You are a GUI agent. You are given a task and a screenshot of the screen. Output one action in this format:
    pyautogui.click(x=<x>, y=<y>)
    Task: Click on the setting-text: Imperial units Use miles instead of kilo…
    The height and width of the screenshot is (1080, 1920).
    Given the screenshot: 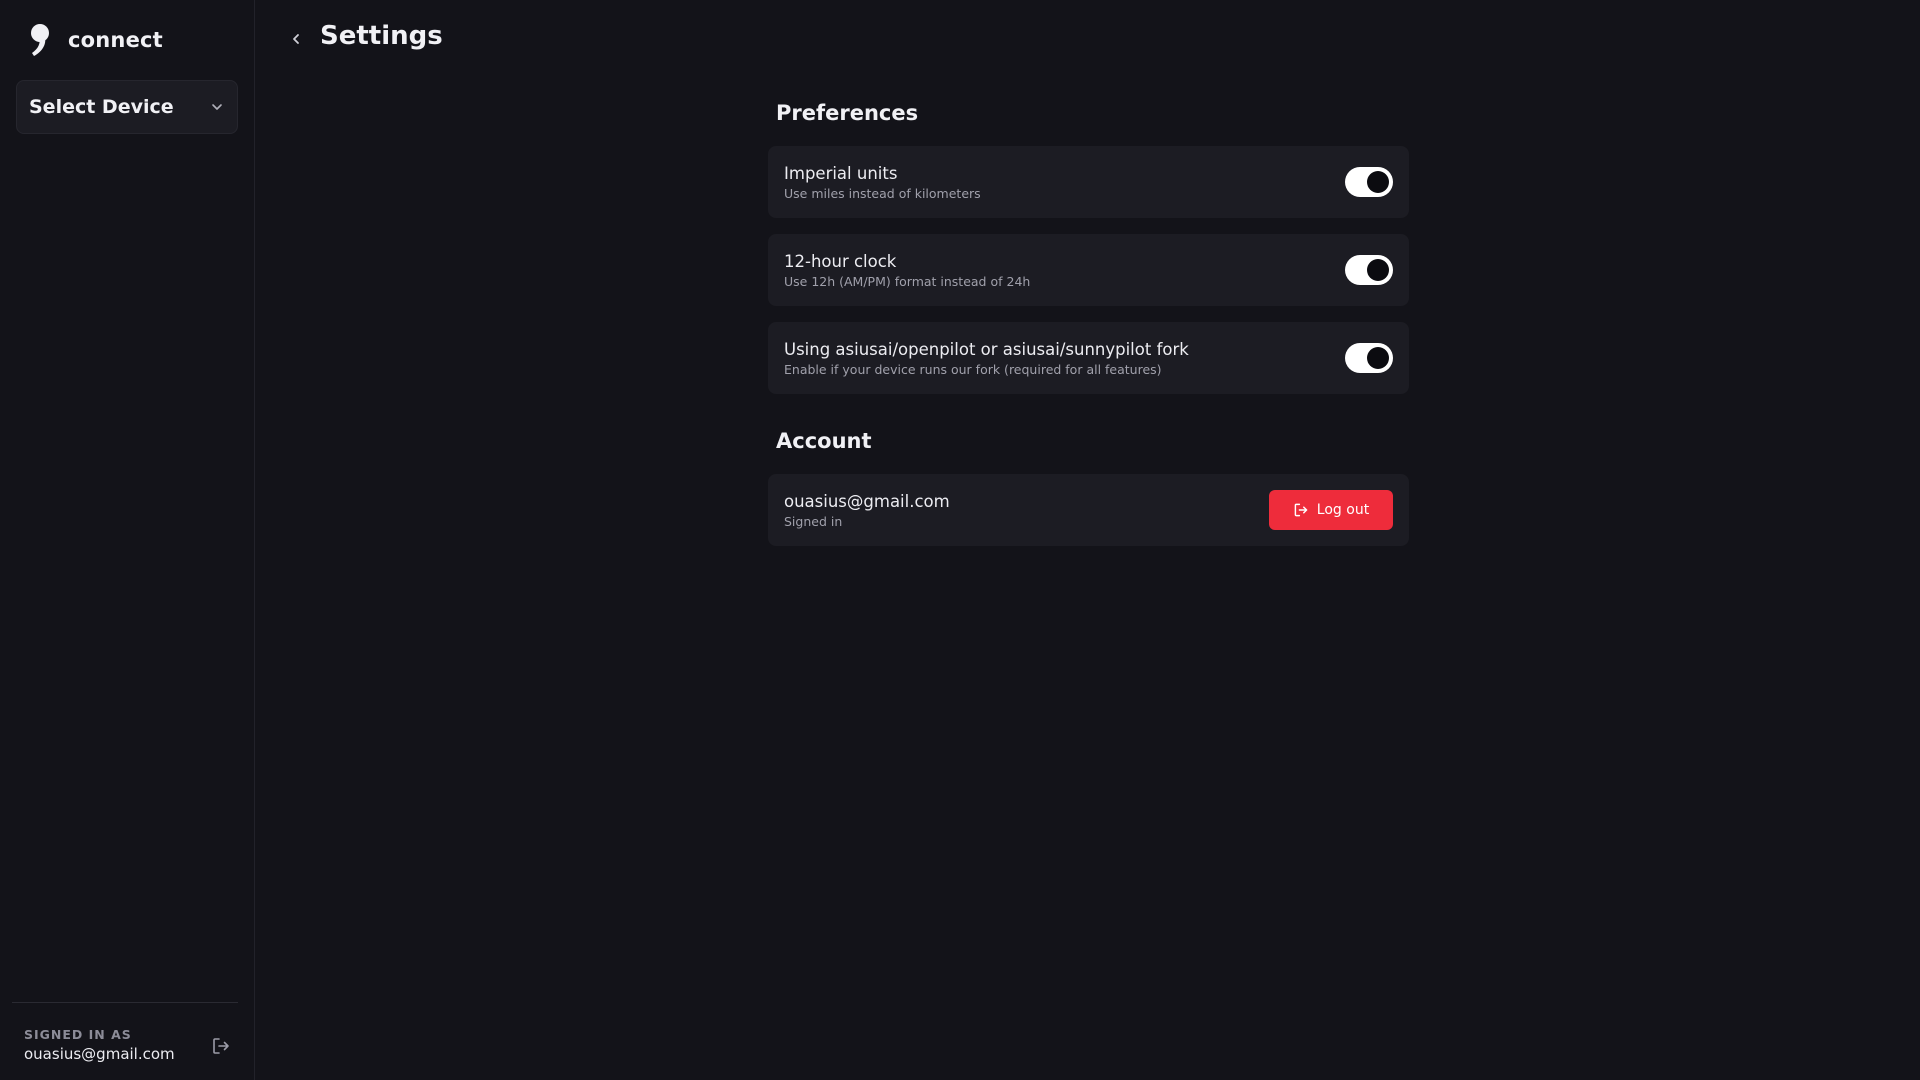 What is the action you would take?
    pyautogui.click(x=882, y=183)
    